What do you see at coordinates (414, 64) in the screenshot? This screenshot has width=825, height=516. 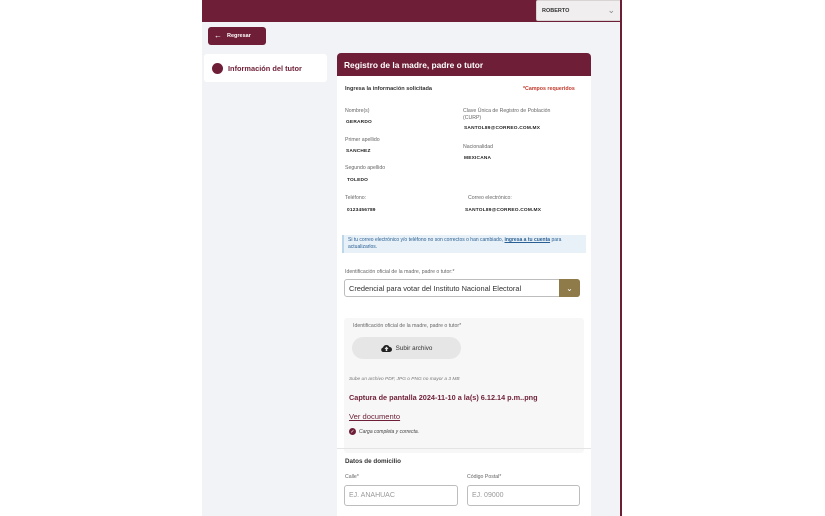 I see `form-title: Registro de la madre, padre o tutor` at bounding box center [414, 64].